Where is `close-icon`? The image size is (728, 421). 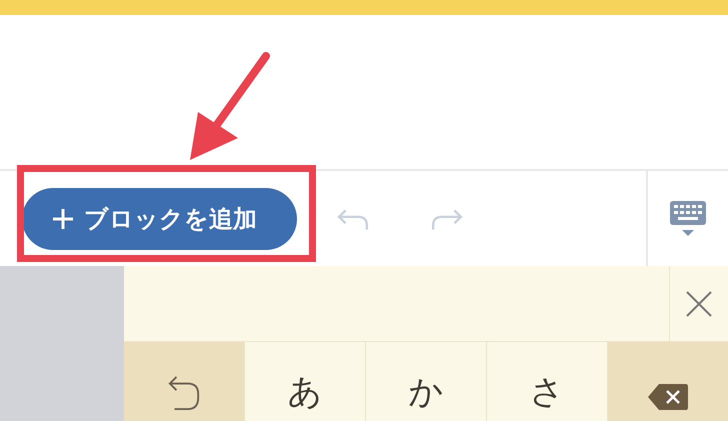
close-icon is located at coordinates (699, 303).